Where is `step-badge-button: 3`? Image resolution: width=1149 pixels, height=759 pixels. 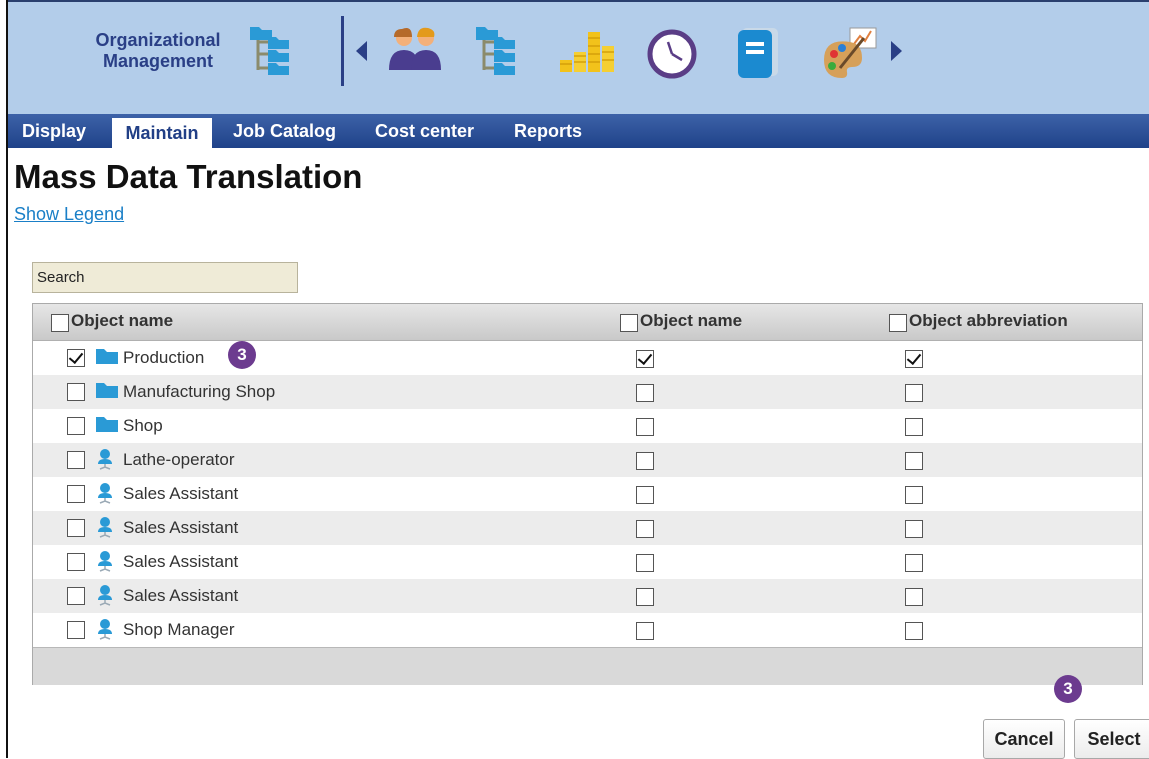 step-badge-button: 3 is located at coordinates (1068, 689).